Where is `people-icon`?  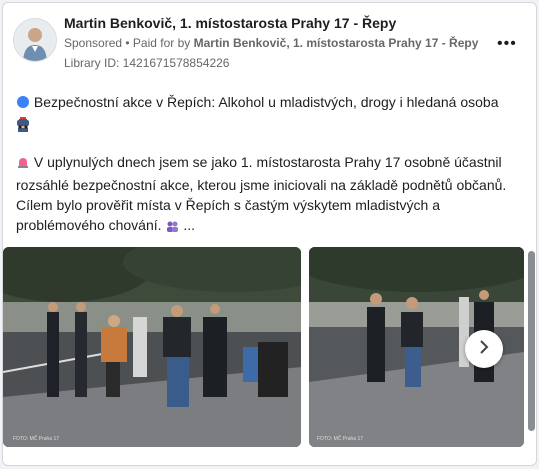
people-icon is located at coordinates (172, 228).